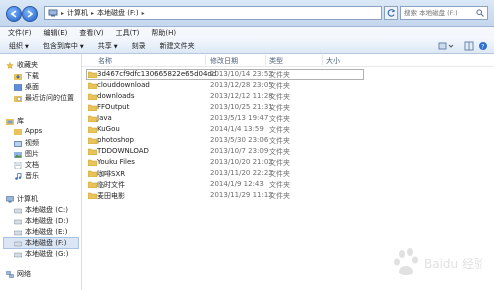 The width and height of the screenshot is (494, 290). I want to click on nav-favorites: 收藏夹, so click(22, 65).